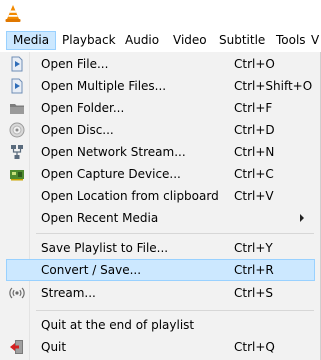 Image resolution: width=321 pixels, height=360 pixels. I want to click on menu-item-shortcut: Ctrl+Shift+O, so click(273, 86).